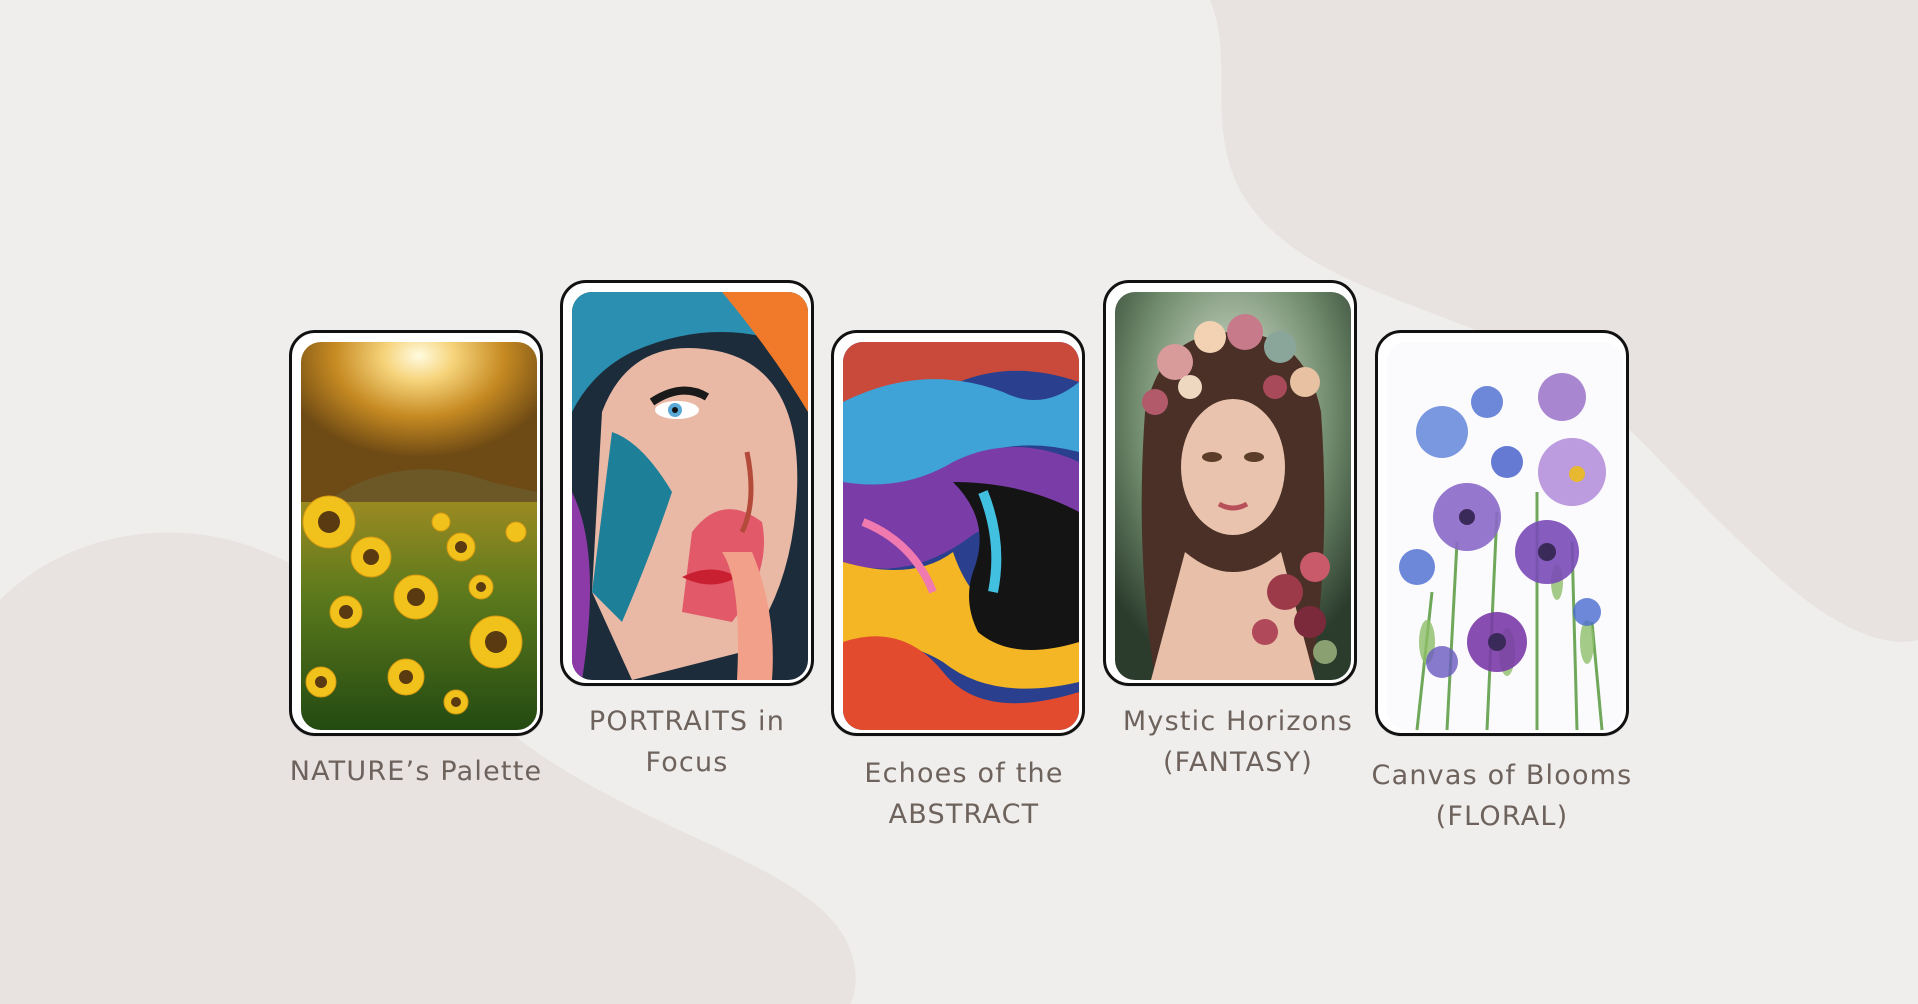 Image resolution: width=1918 pixels, height=1004 pixels. What do you see at coordinates (964, 794) in the screenshot?
I see `card-caption-abstract: Echoes of the ABSTRACT` at bounding box center [964, 794].